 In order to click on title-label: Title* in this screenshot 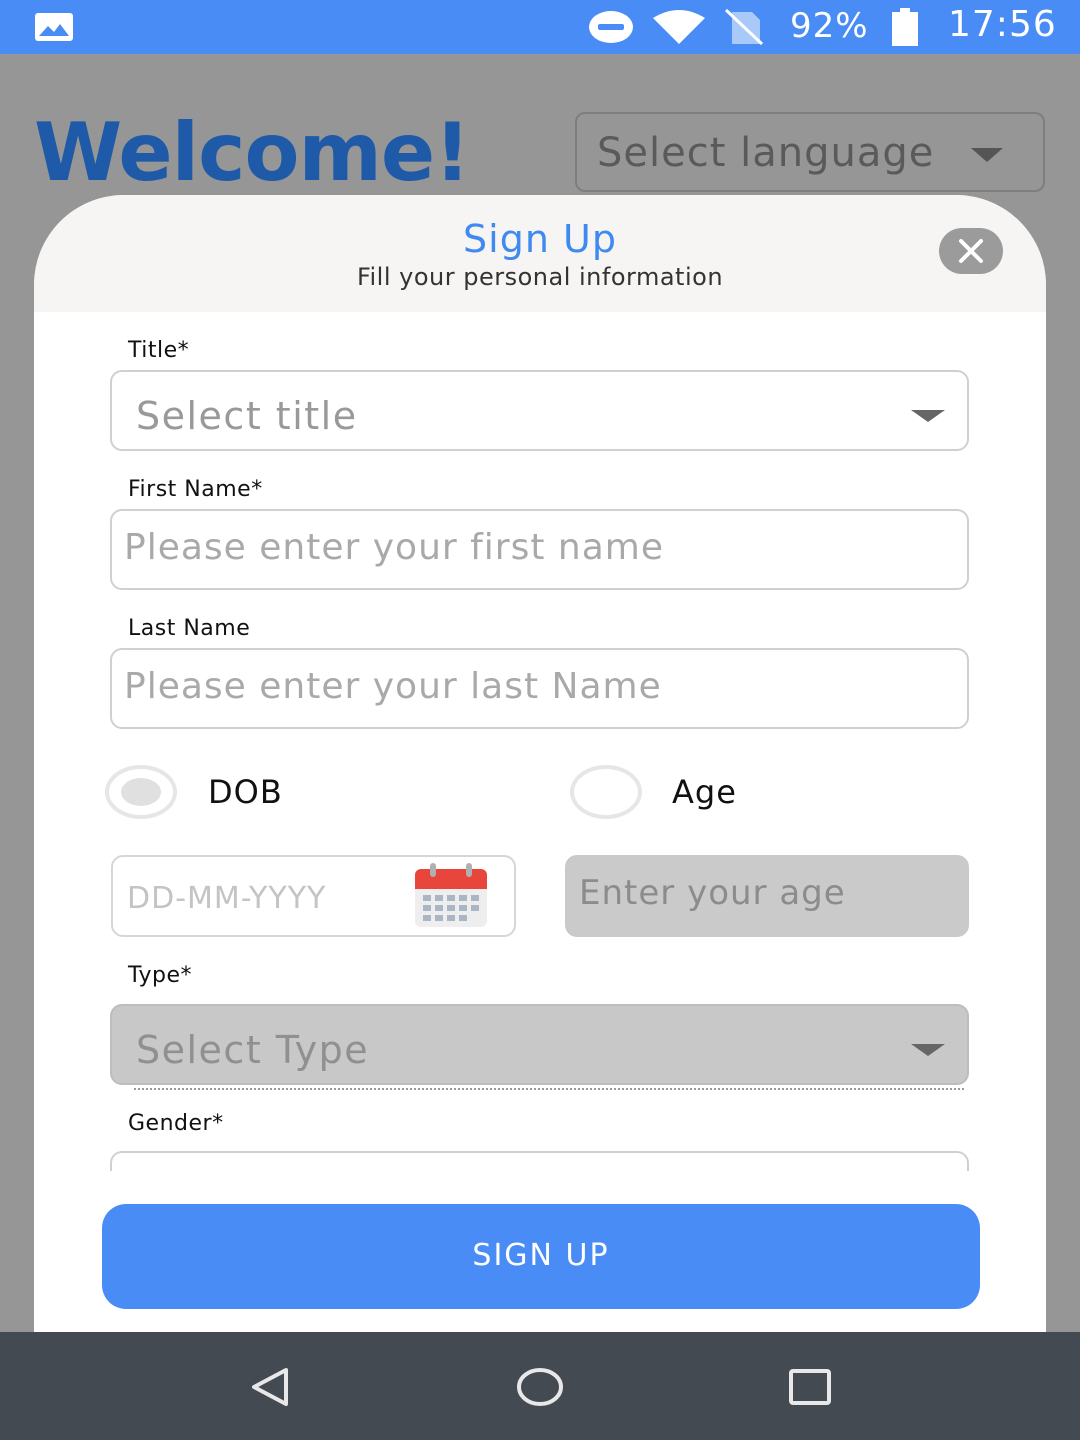, I will do `click(159, 350)`.